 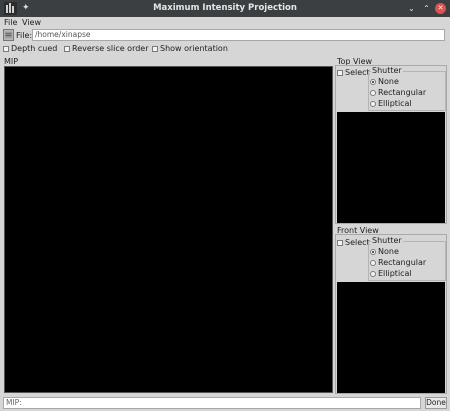 I want to click on front-shutter-elliptical-label: Elliptical, so click(x=395, y=273).